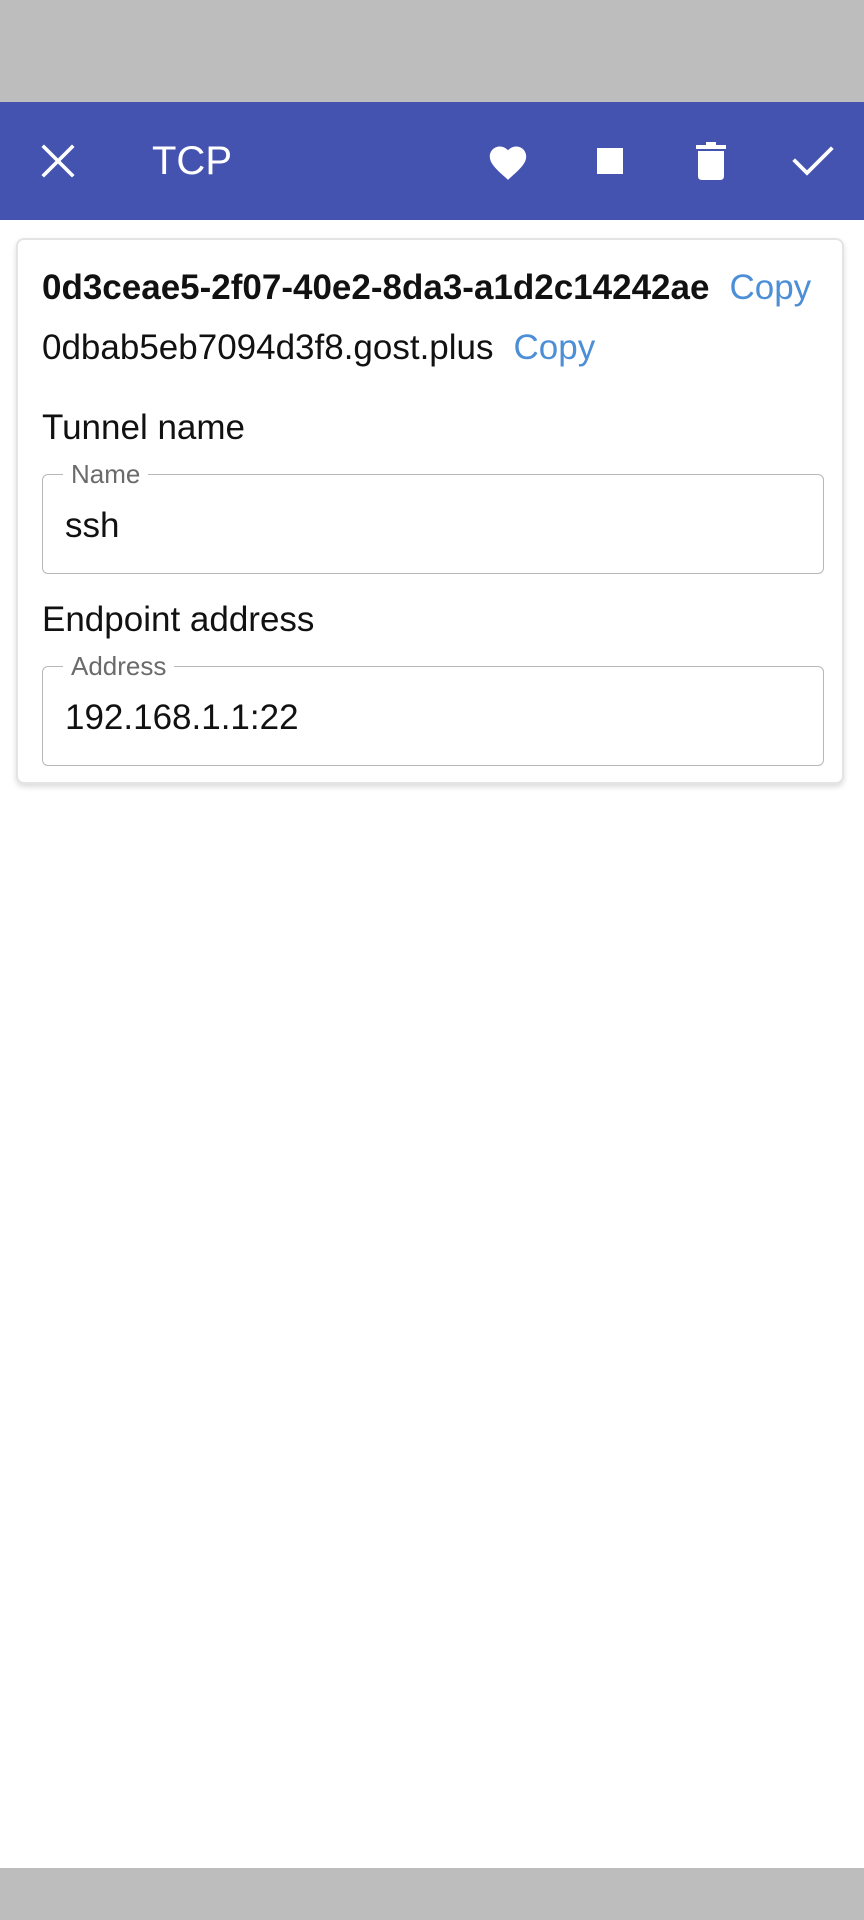 This screenshot has height=1920, width=864. I want to click on app-bar: TCP, so click(432, 161).